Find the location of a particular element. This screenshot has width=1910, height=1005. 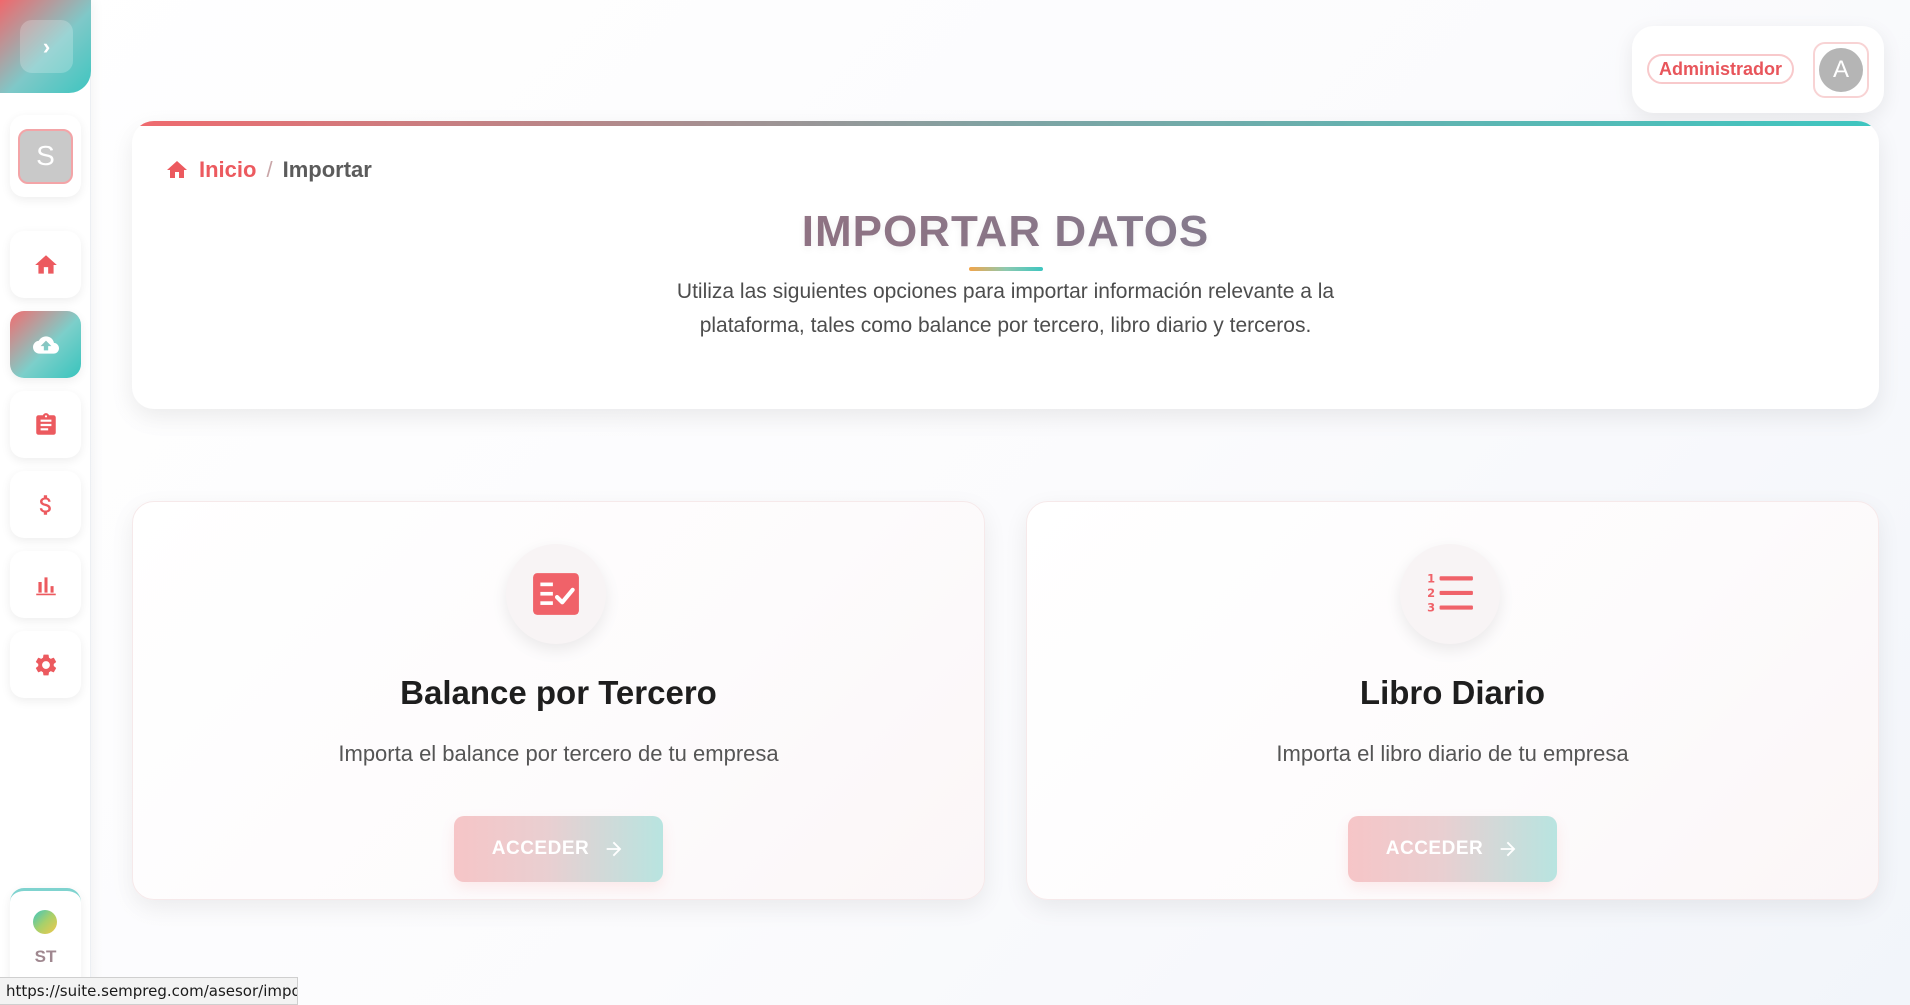

avatar: A is located at coordinates (1841, 70).